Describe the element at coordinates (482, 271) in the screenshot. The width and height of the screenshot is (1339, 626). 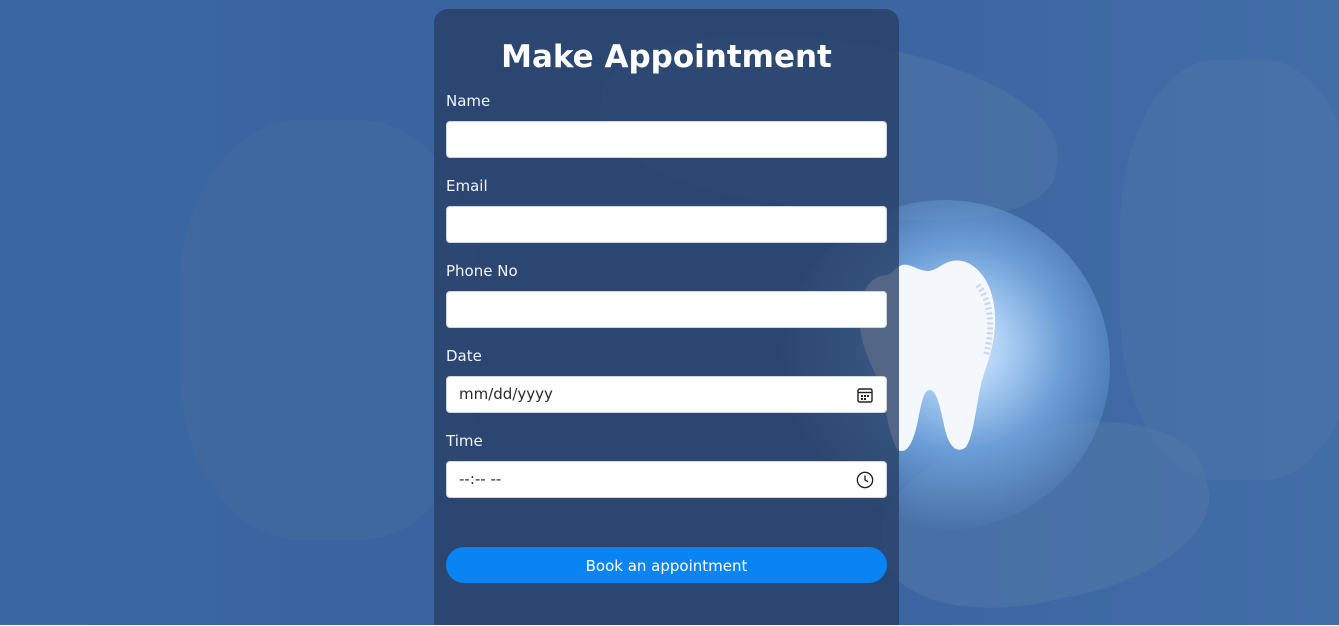
I see `phone-label: Phone No` at that location.